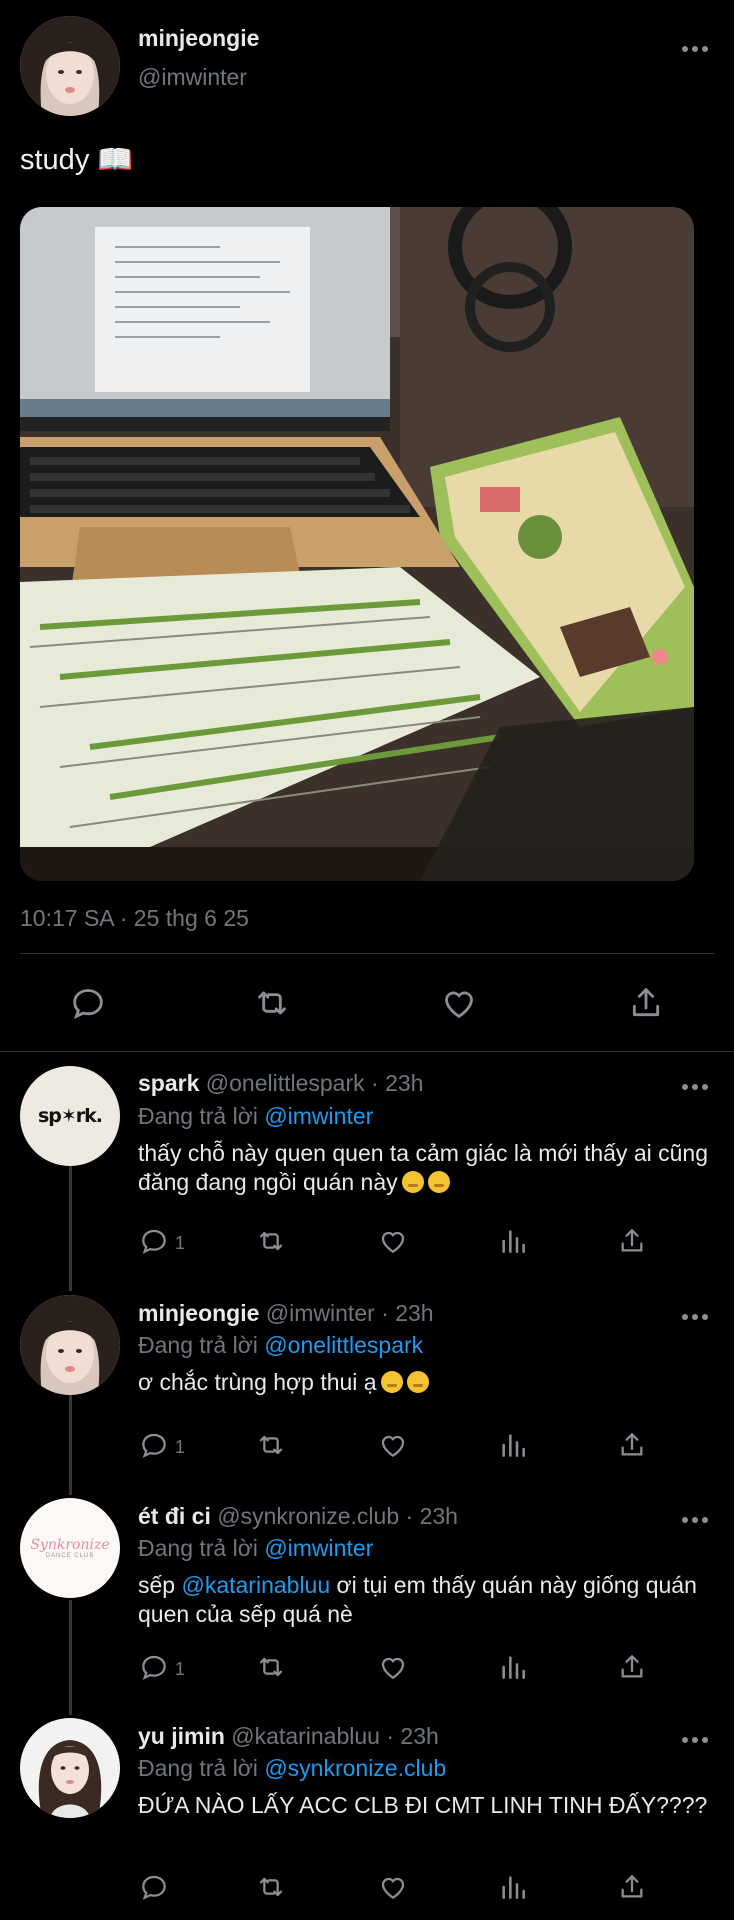  Describe the element at coordinates (367, 1005) in the screenshot. I see `tweet-actions` at that location.